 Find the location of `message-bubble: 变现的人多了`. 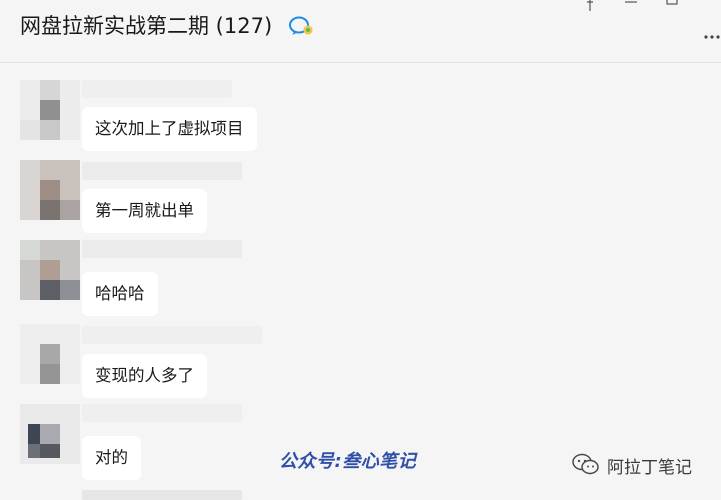

message-bubble: 变现的人多了 is located at coordinates (144, 376).